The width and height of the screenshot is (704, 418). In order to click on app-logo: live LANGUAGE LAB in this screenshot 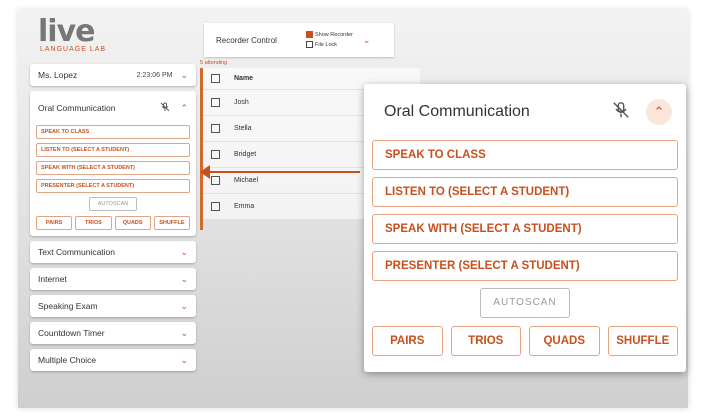, I will do `click(72, 34)`.